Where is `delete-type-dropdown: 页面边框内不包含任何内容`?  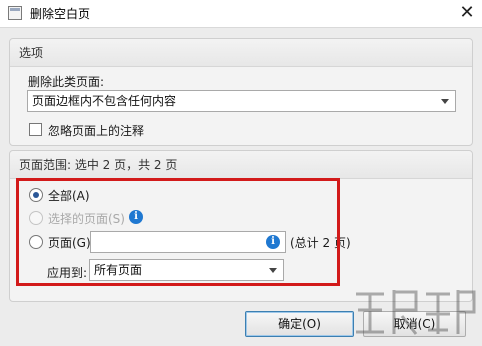
delete-type-dropdown: 页面边框内不包含任何内容 is located at coordinates (241, 101).